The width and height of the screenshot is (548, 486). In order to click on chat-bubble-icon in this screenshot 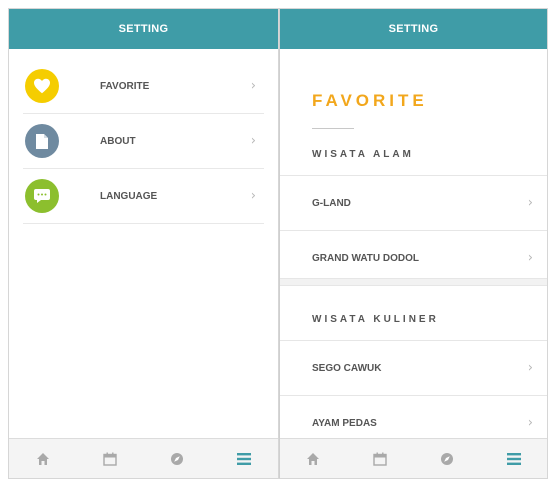, I will do `click(42, 196)`.